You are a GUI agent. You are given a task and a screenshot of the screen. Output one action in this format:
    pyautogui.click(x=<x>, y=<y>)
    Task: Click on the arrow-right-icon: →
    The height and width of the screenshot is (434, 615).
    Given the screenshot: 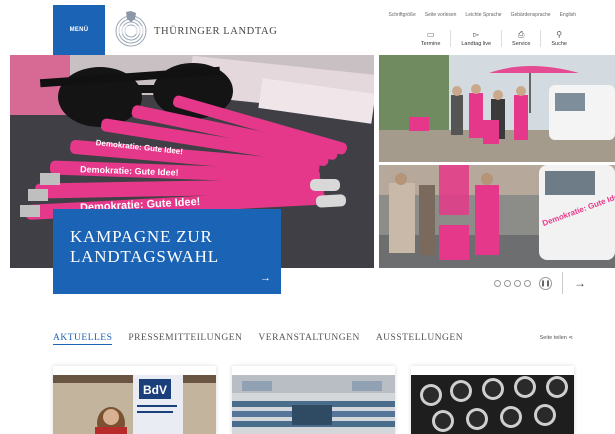 What is the action you would take?
    pyautogui.click(x=265, y=278)
    